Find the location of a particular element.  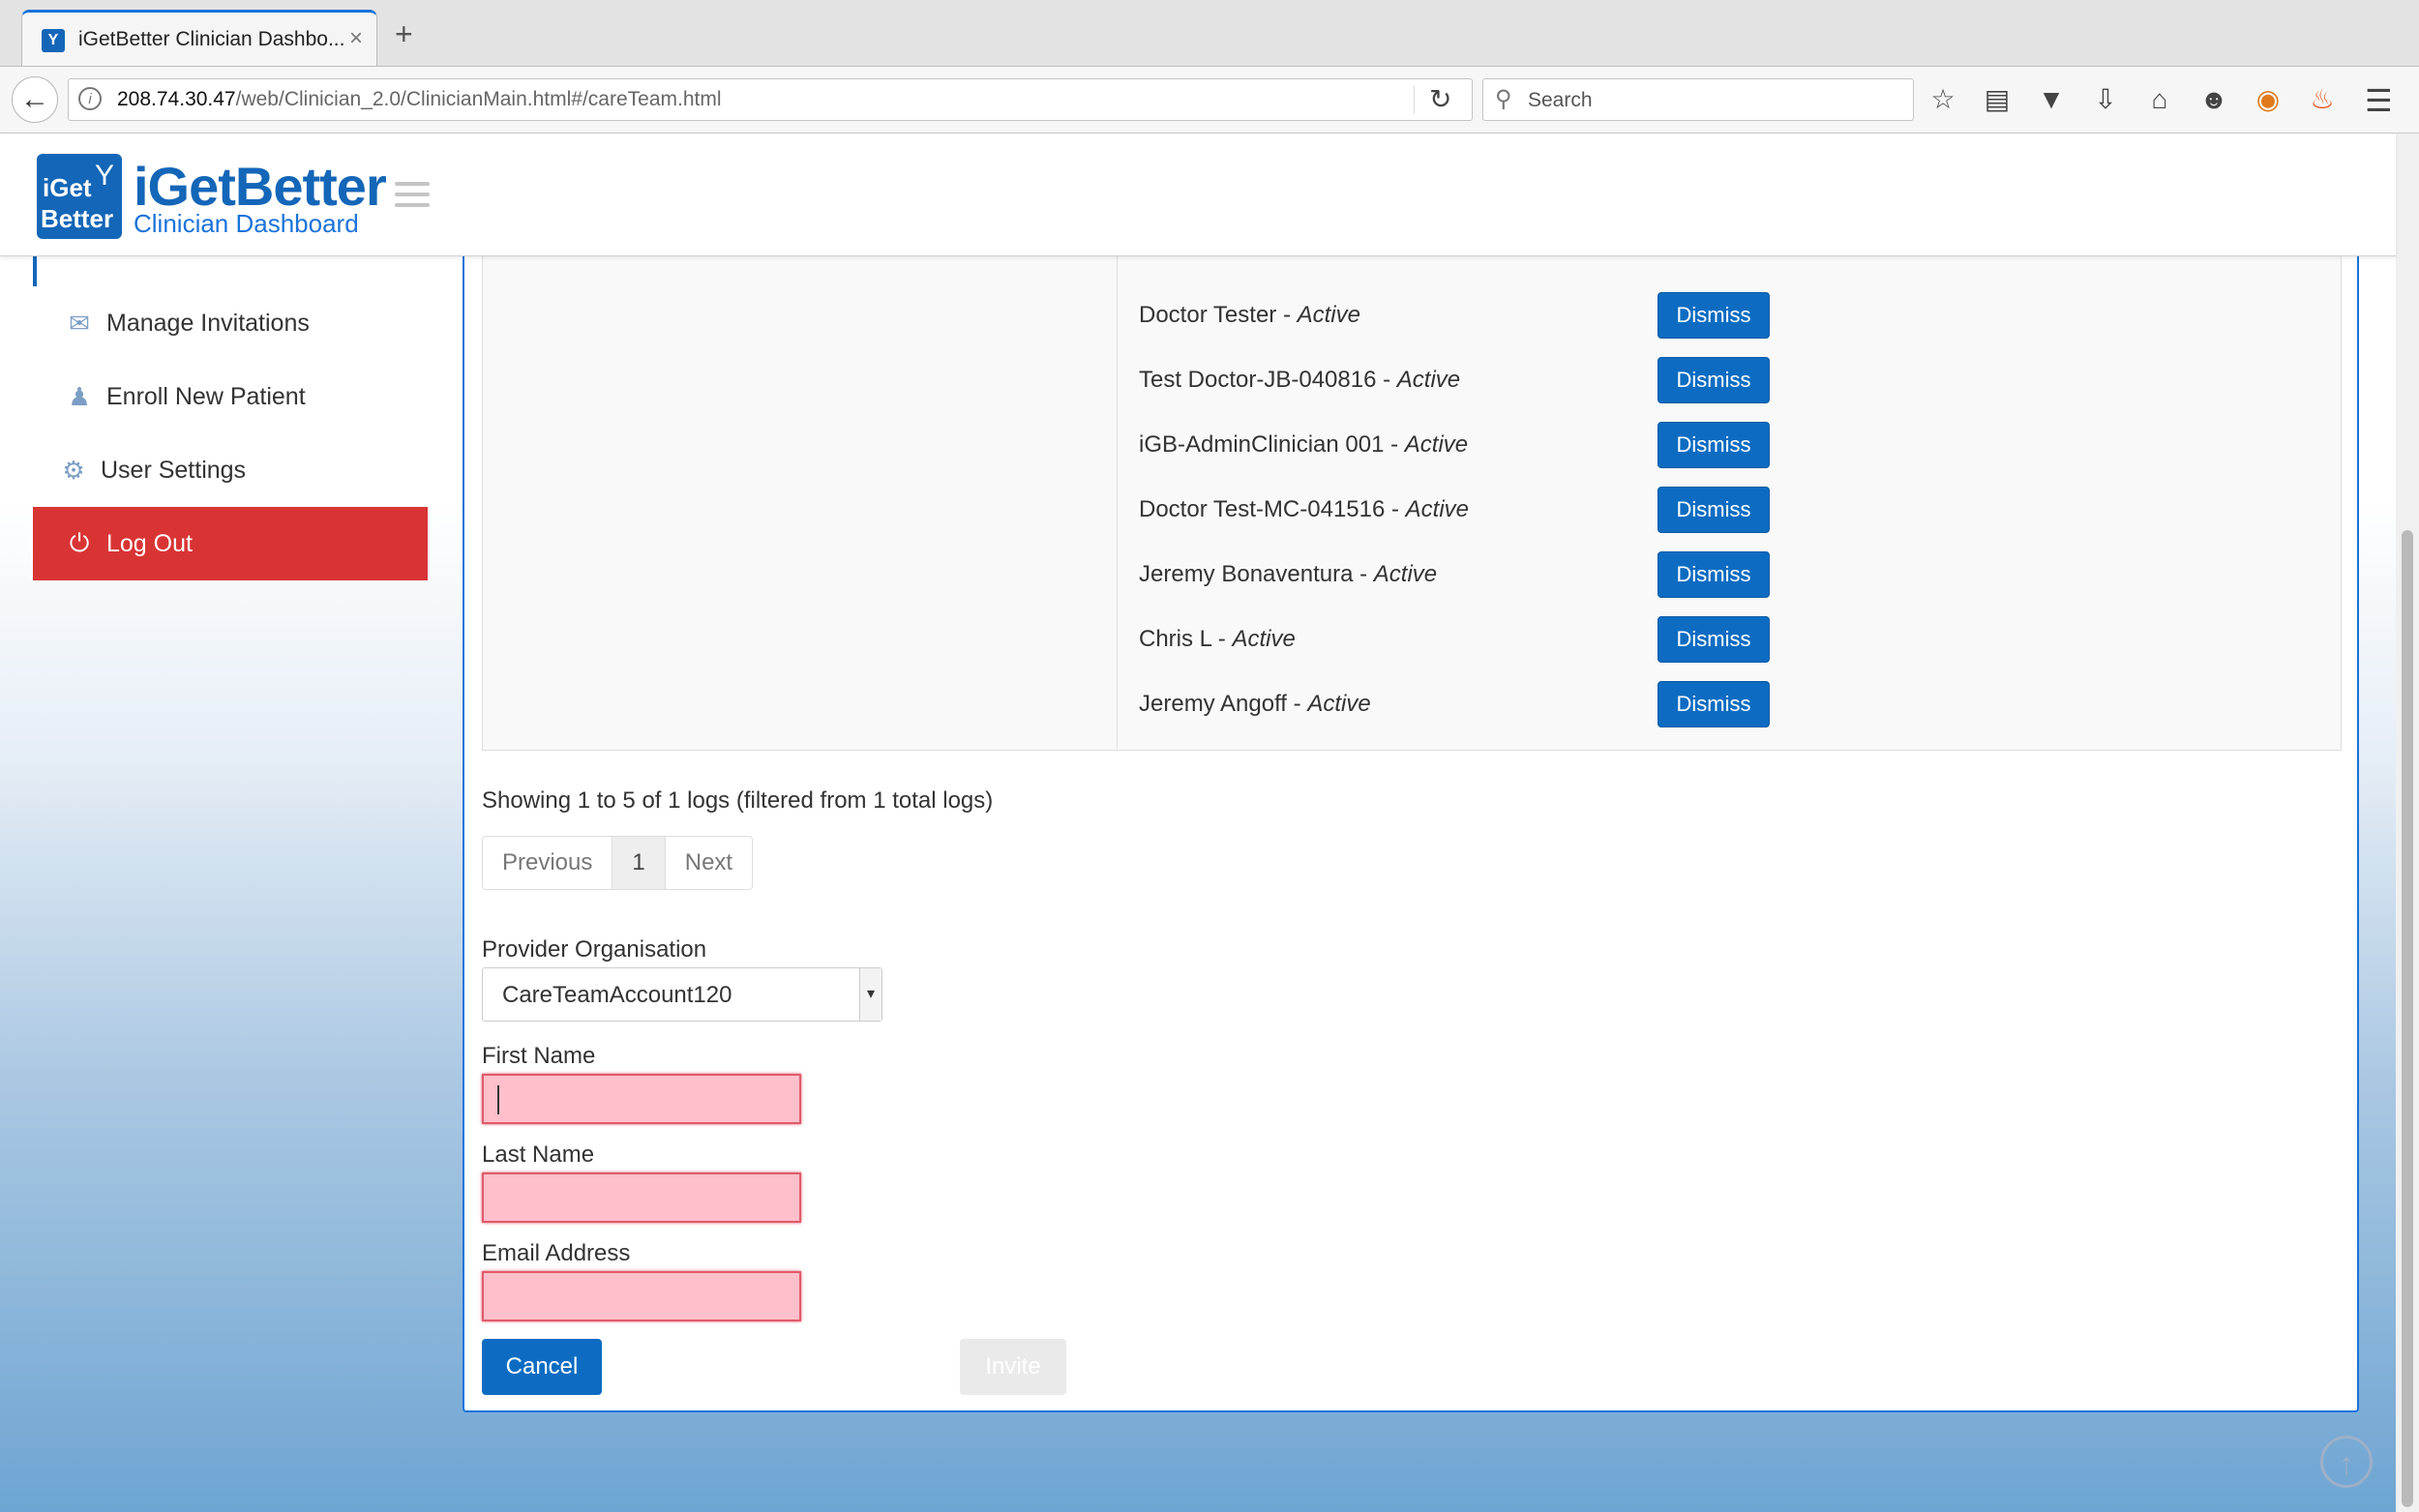

member-name: iGB-AdminClinician 001 is located at coordinates (1262, 445).